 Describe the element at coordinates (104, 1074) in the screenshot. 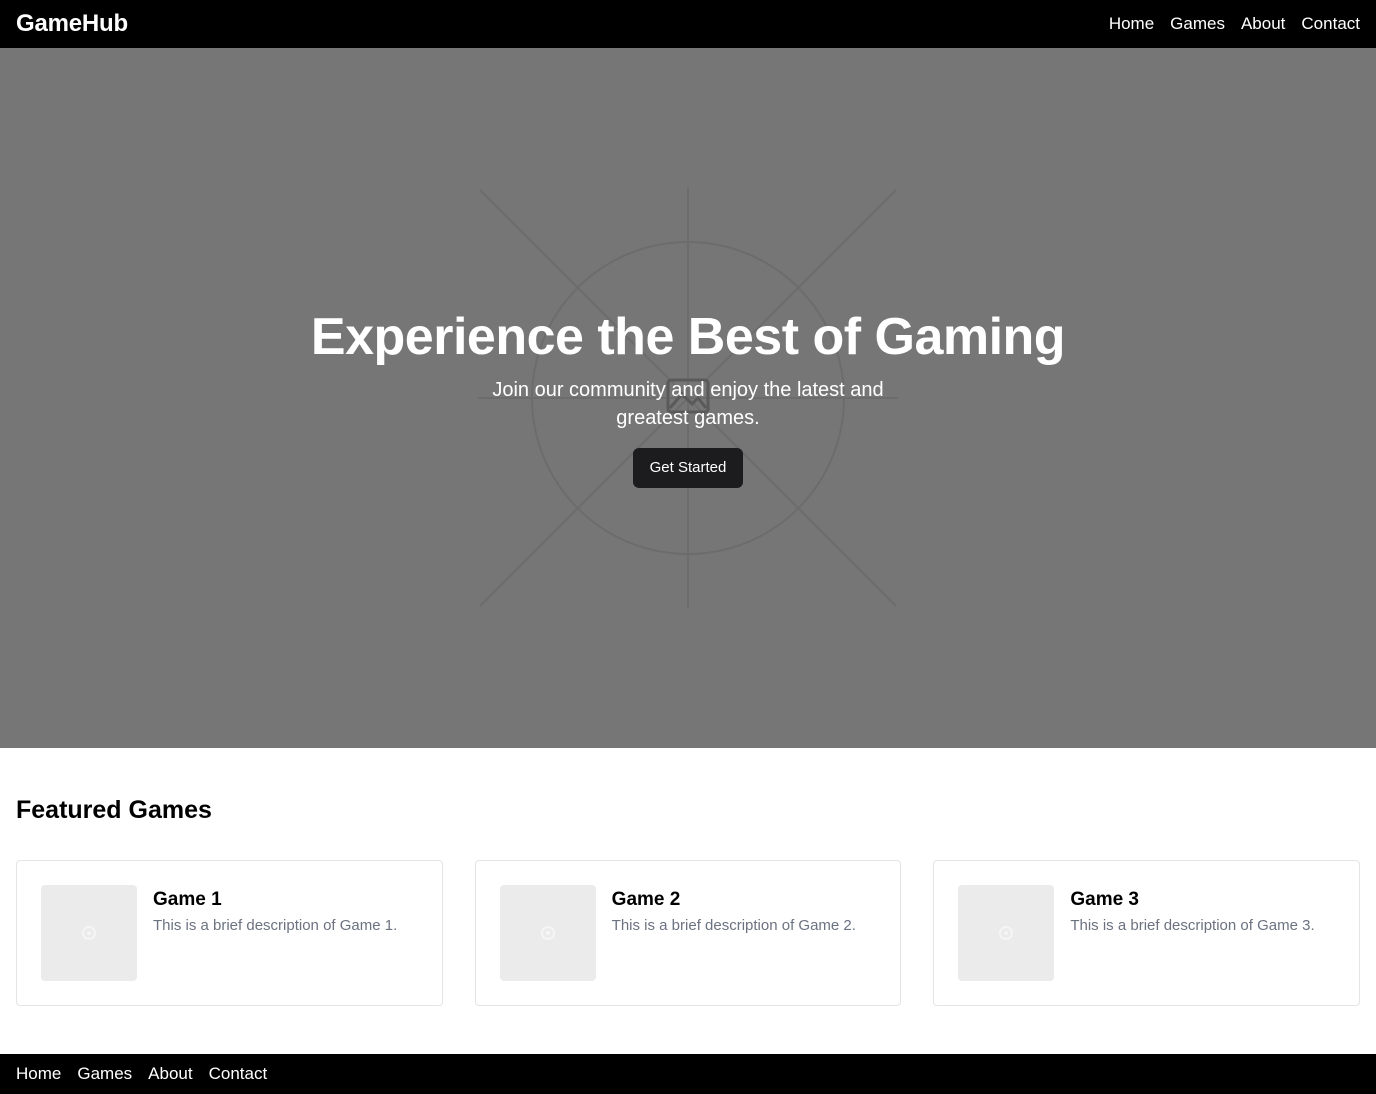

I see `footer-link-games: Games` at that location.